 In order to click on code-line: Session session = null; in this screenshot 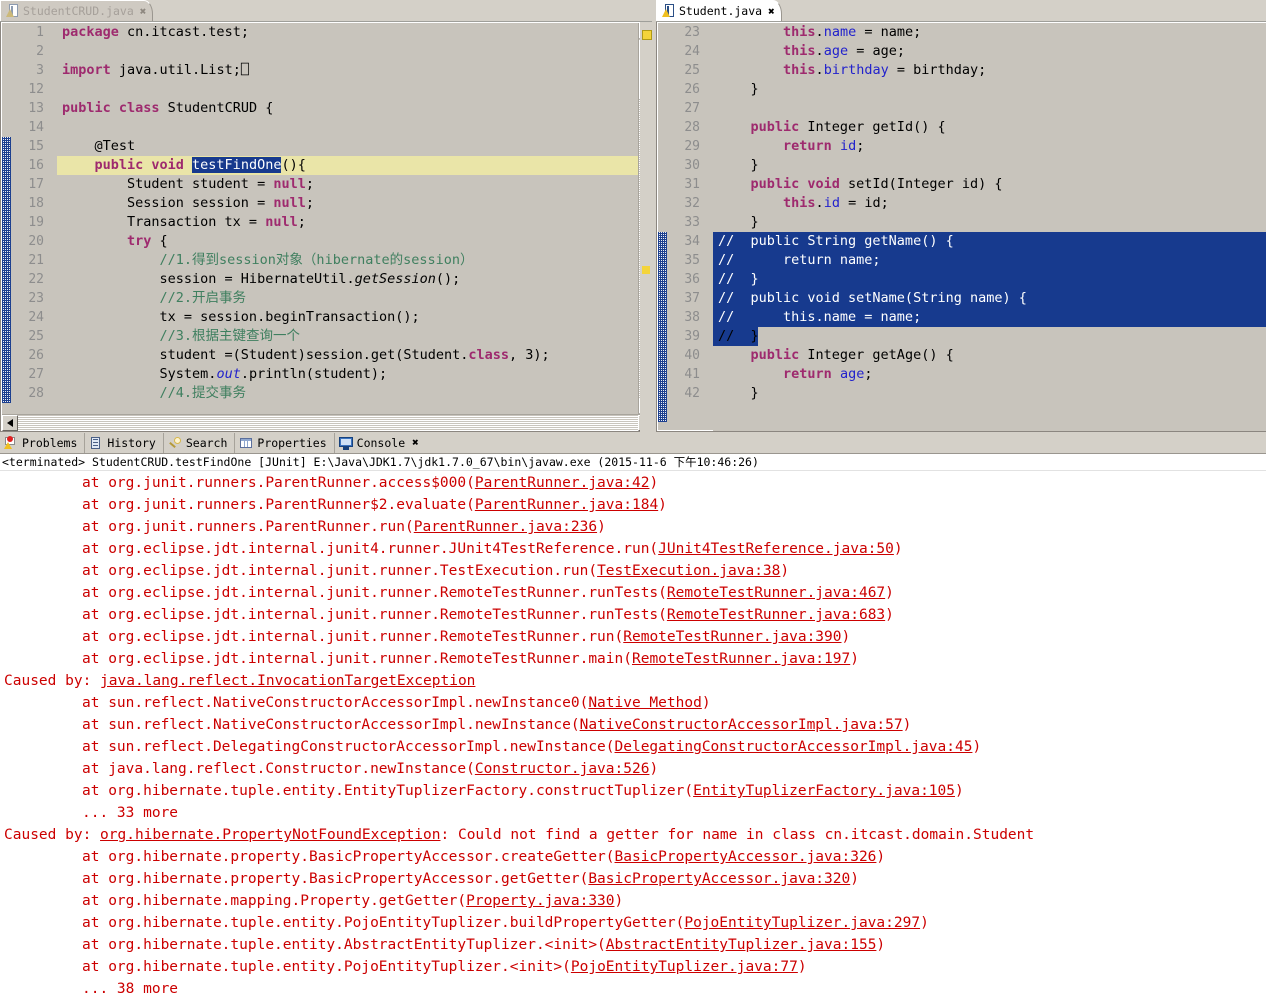, I will do `click(347, 203)`.